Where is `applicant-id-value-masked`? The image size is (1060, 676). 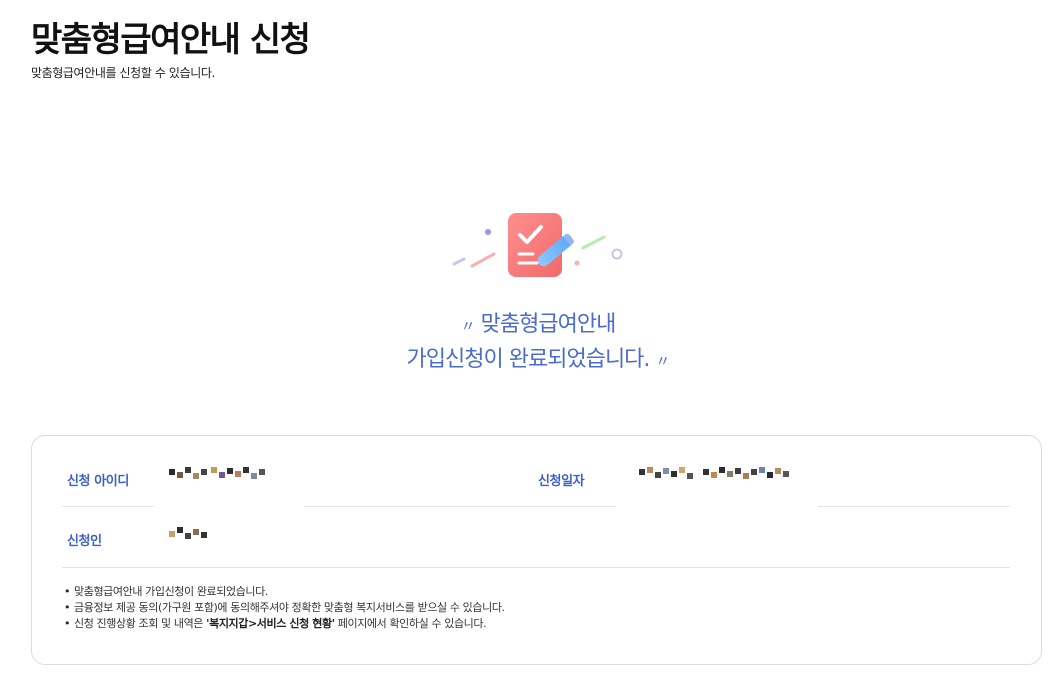
applicant-id-value-masked is located at coordinates (217, 474).